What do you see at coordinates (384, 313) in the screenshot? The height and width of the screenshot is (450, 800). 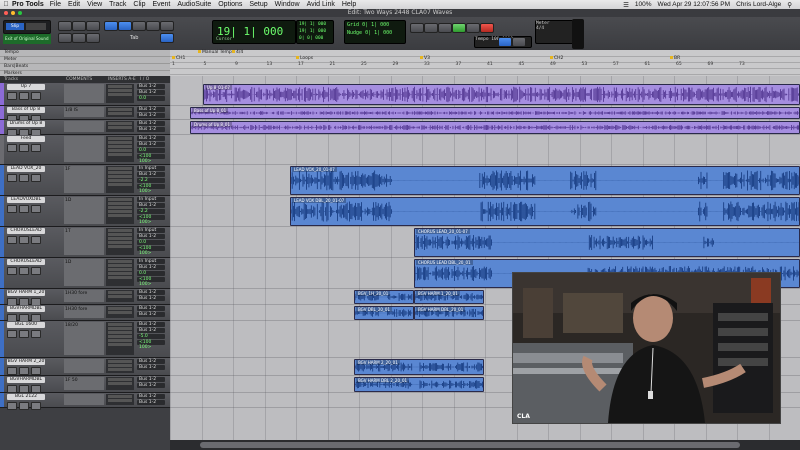 I see `audio-clip: BGV DBL_20_01` at bounding box center [384, 313].